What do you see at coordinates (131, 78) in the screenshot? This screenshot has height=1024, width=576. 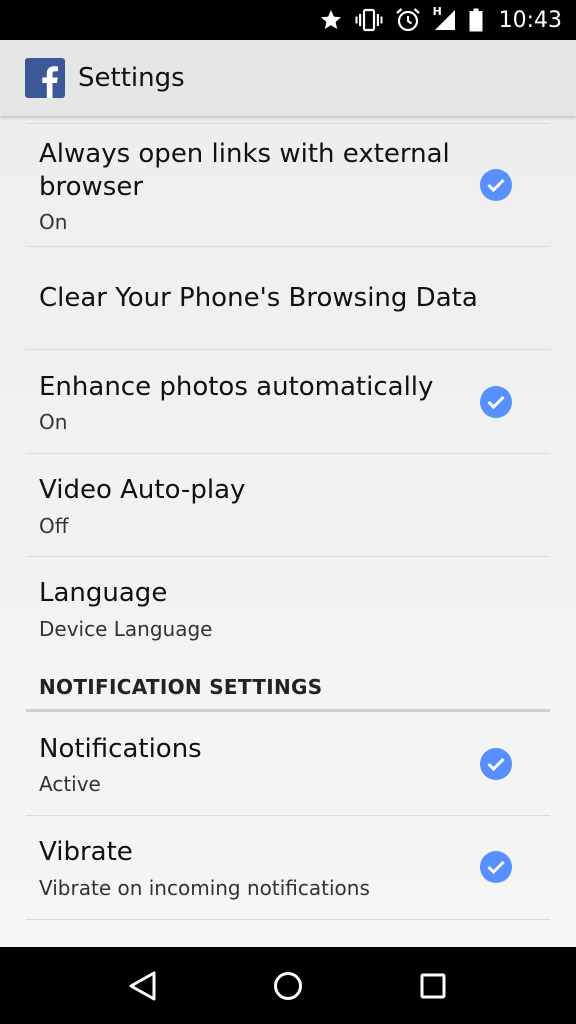 I see `page-title: Settings` at bounding box center [131, 78].